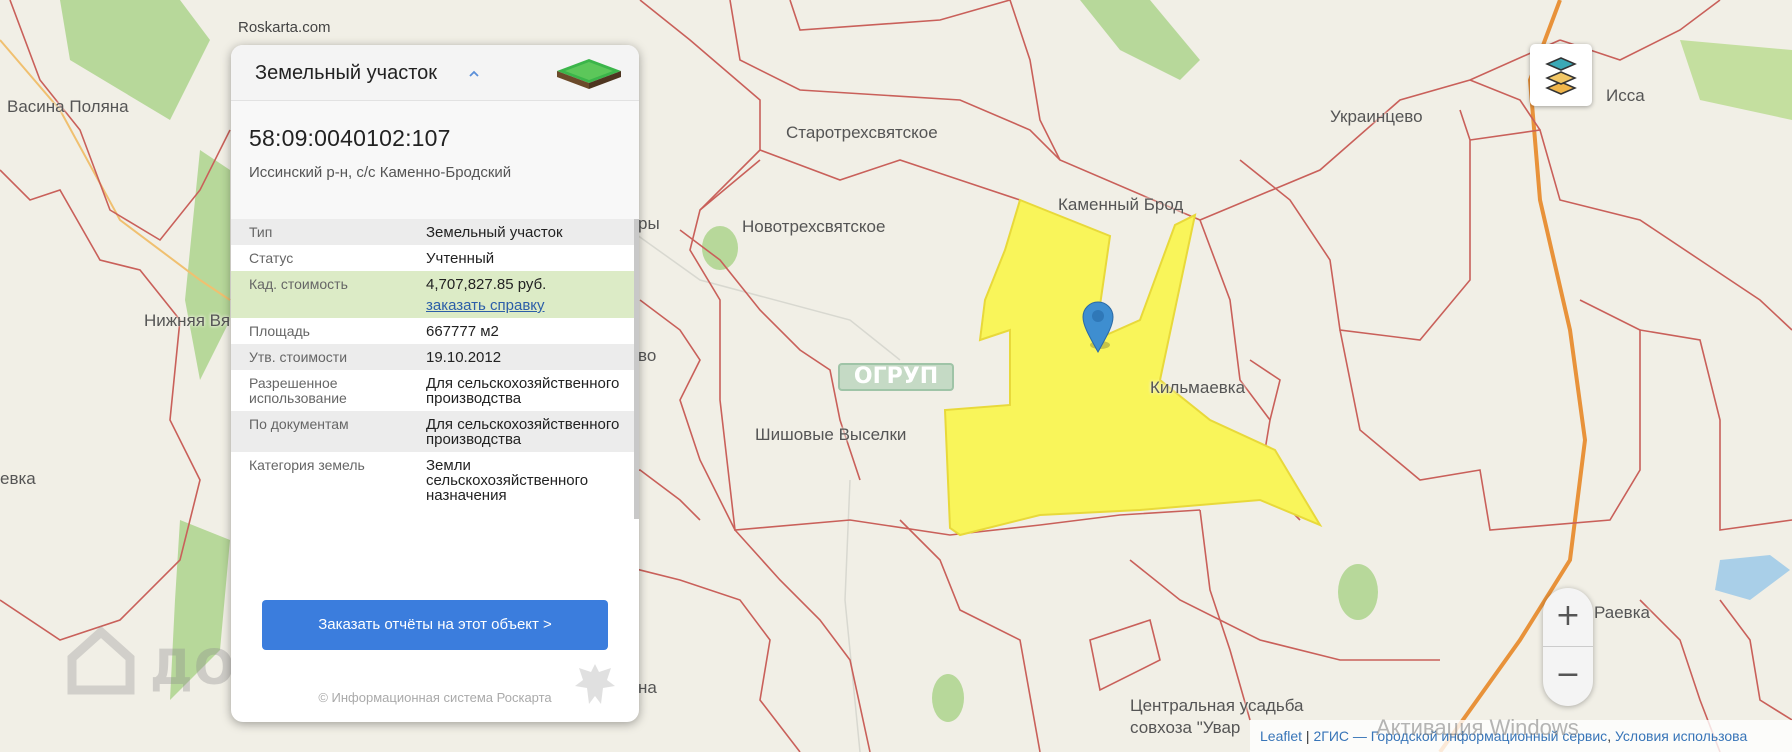 The width and height of the screenshot is (1792, 752). What do you see at coordinates (298, 390) in the screenshot?
I see `row-label: Разрешенное использование` at bounding box center [298, 390].